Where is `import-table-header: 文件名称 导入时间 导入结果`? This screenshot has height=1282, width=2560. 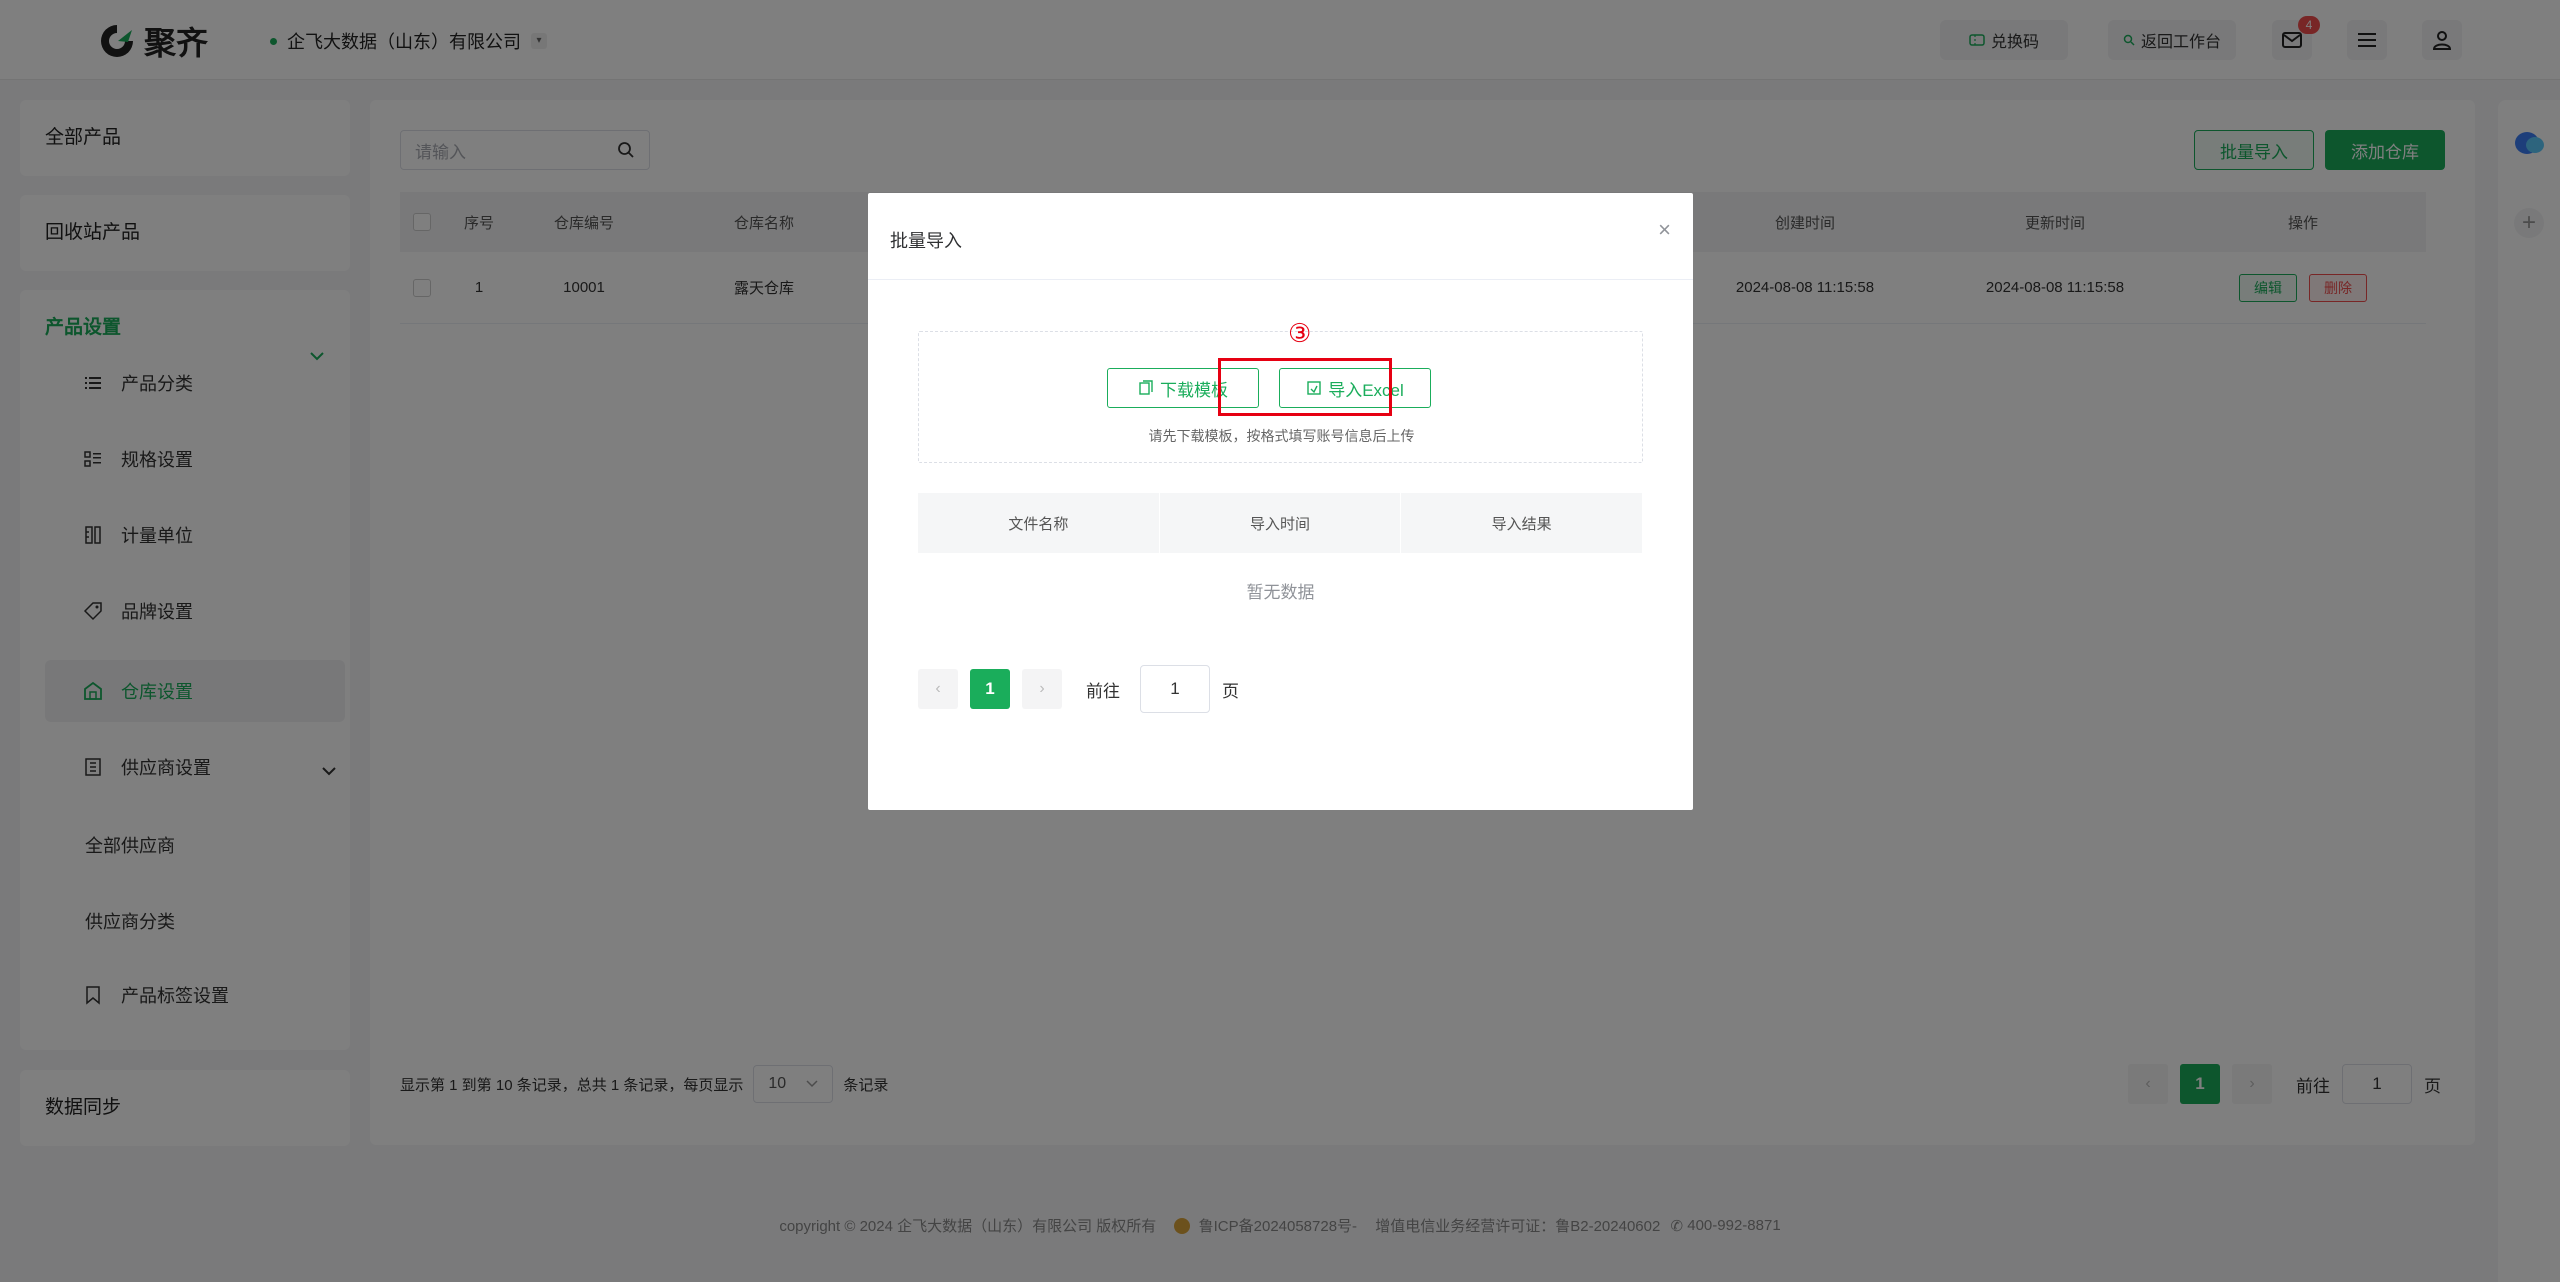 import-table-header: 文件名称 导入时间 导入结果 is located at coordinates (1281, 523).